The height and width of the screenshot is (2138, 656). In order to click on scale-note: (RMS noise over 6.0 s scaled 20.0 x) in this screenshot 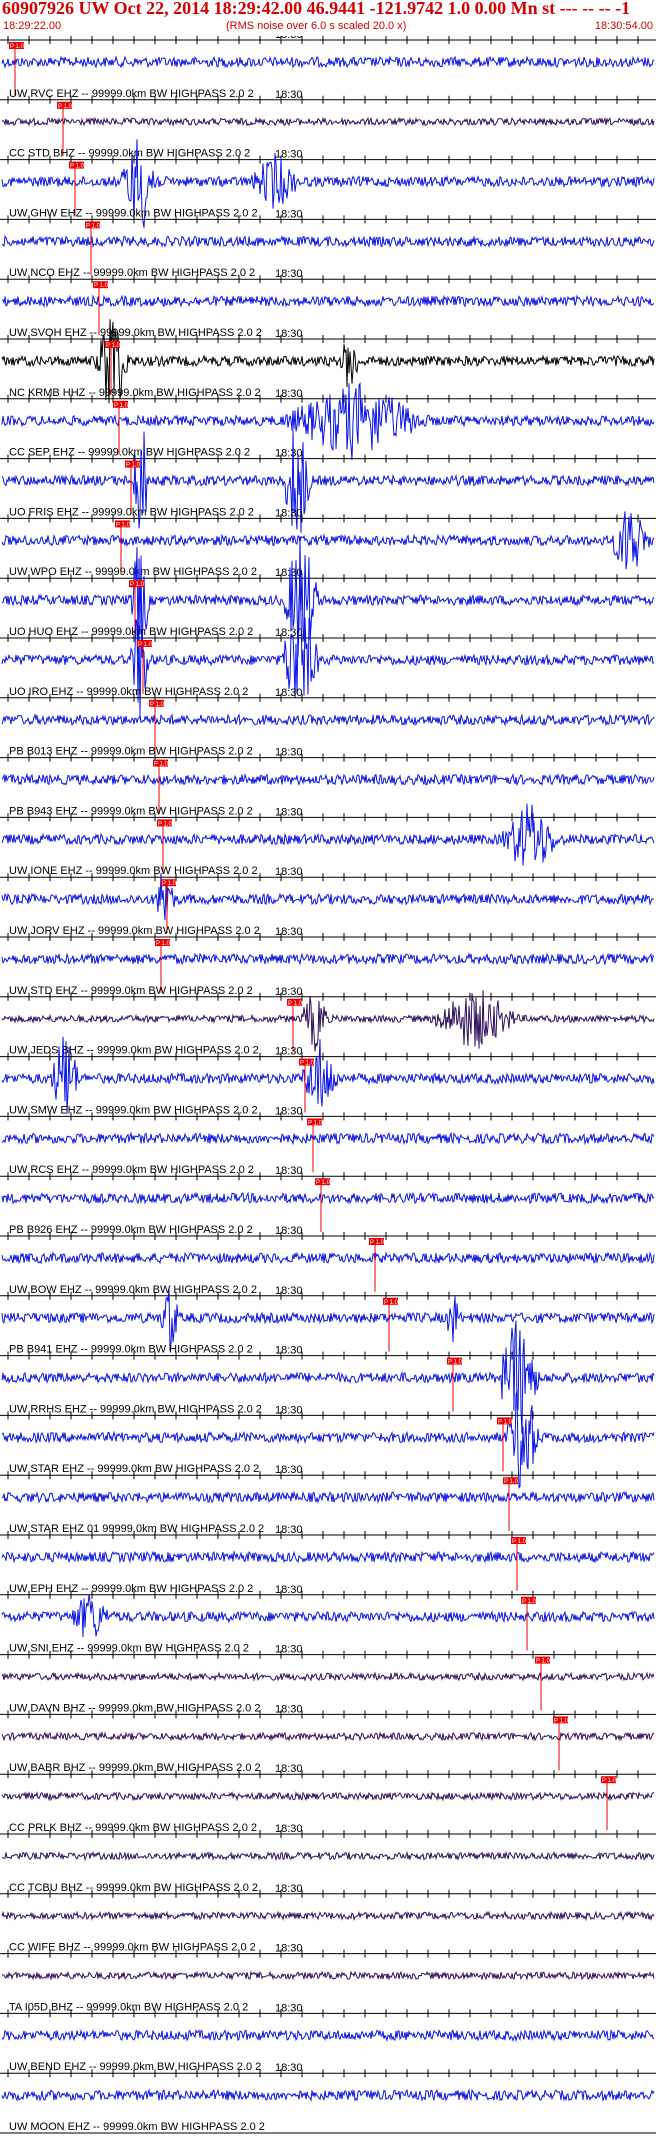, I will do `click(316, 26)`.